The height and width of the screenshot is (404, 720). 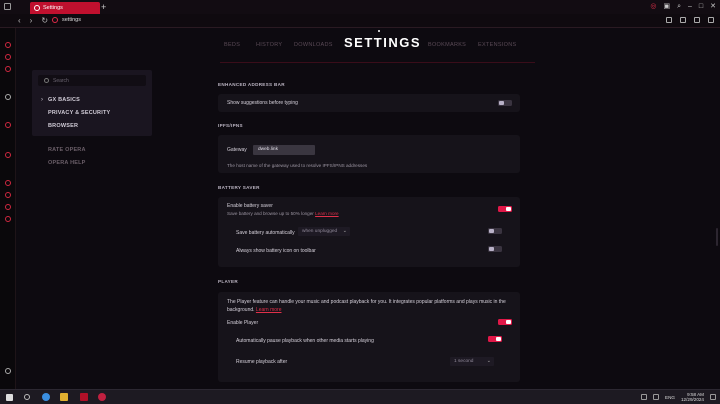 I want to click on url-field: settings, so click(x=66, y=20).